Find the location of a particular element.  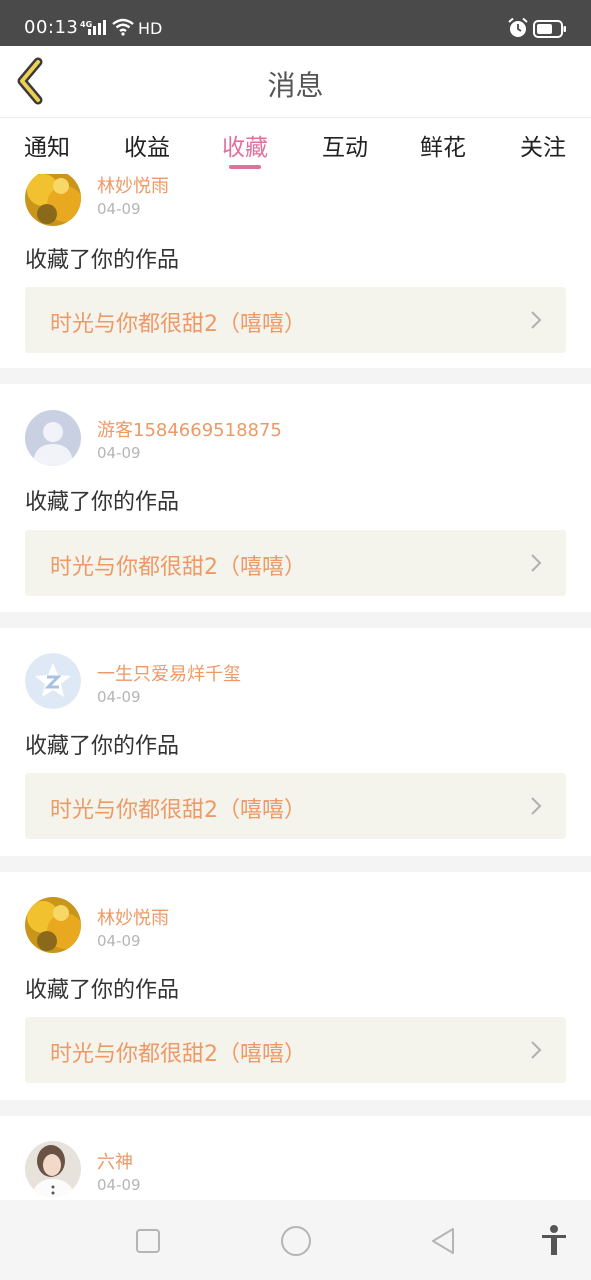

star-badge-avatar is located at coordinates (53, 681).